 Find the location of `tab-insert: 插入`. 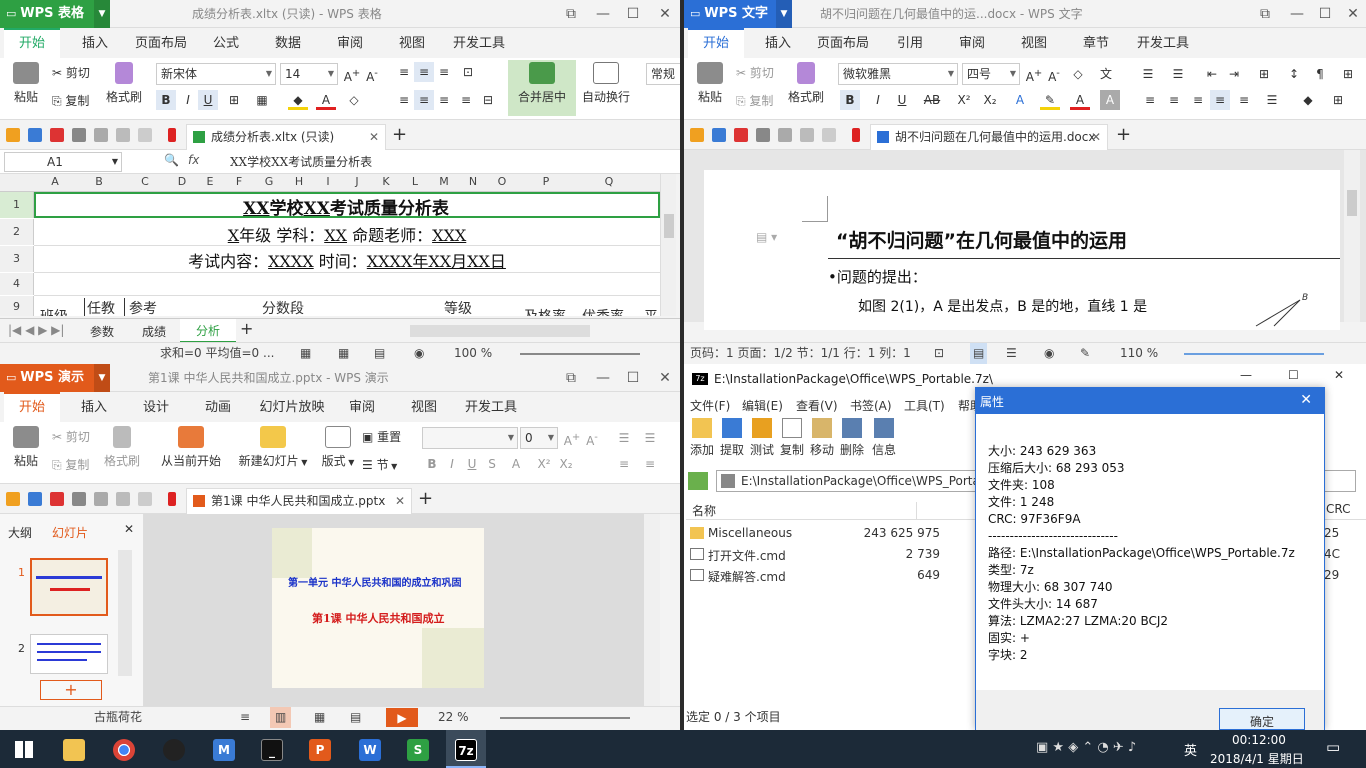

tab-insert: 插入 is located at coordinates (94, 407).